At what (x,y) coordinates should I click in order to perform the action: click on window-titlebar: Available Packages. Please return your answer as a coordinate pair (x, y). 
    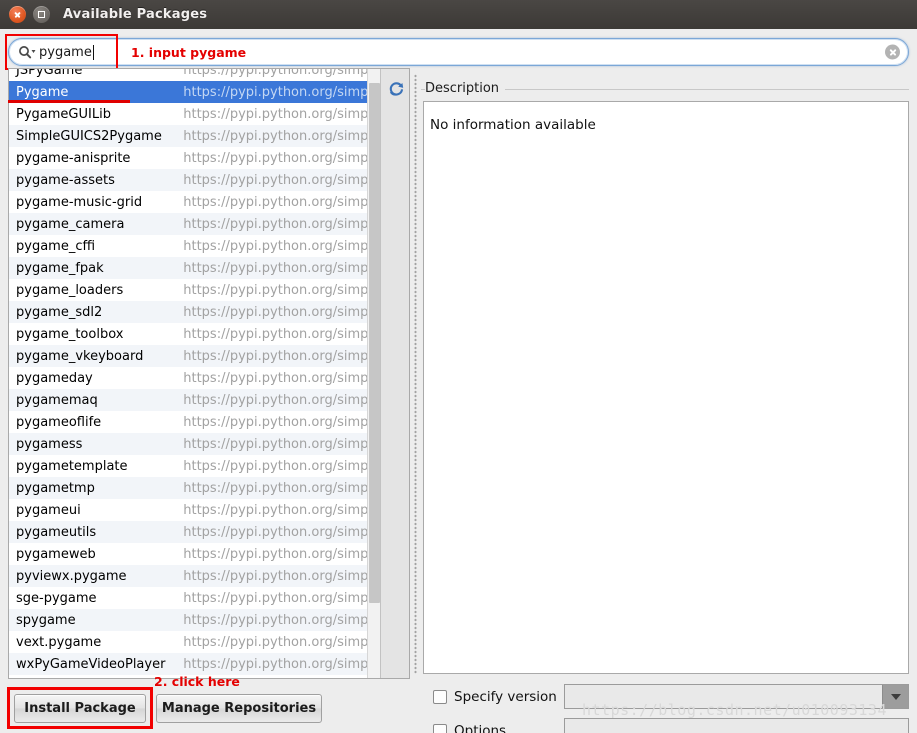
    Looking at the image, I should click on (458, 14).